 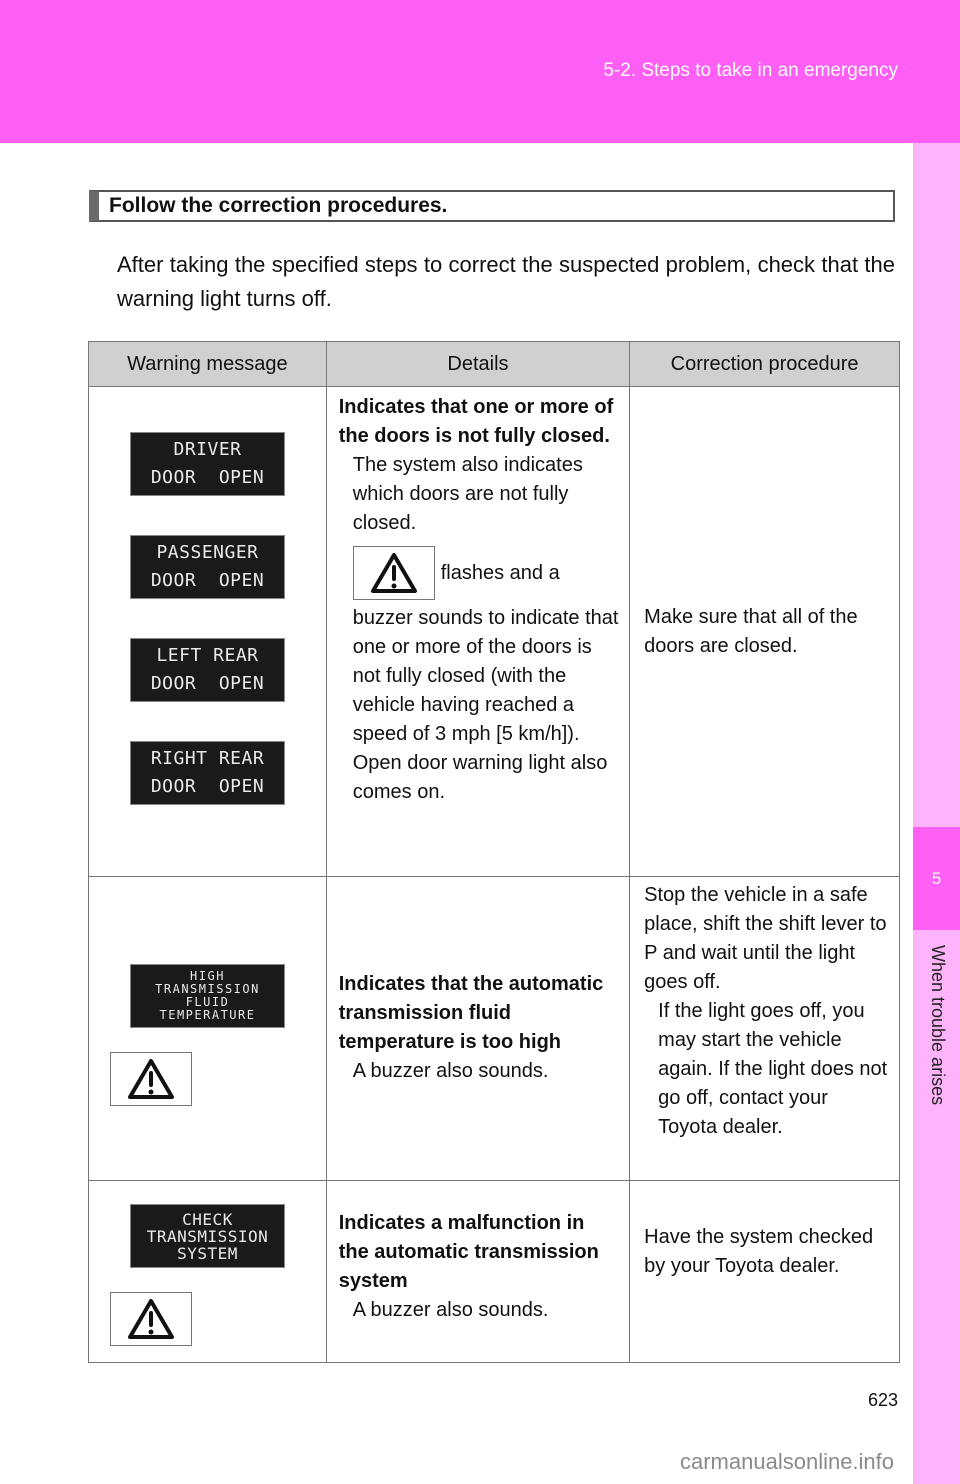 What do you see at coordinates (207, 567) in the screenshot?
I see `lcd-message-passenger-door: PASSENGER DOOR OPEN` at bounding box center [207, 567].